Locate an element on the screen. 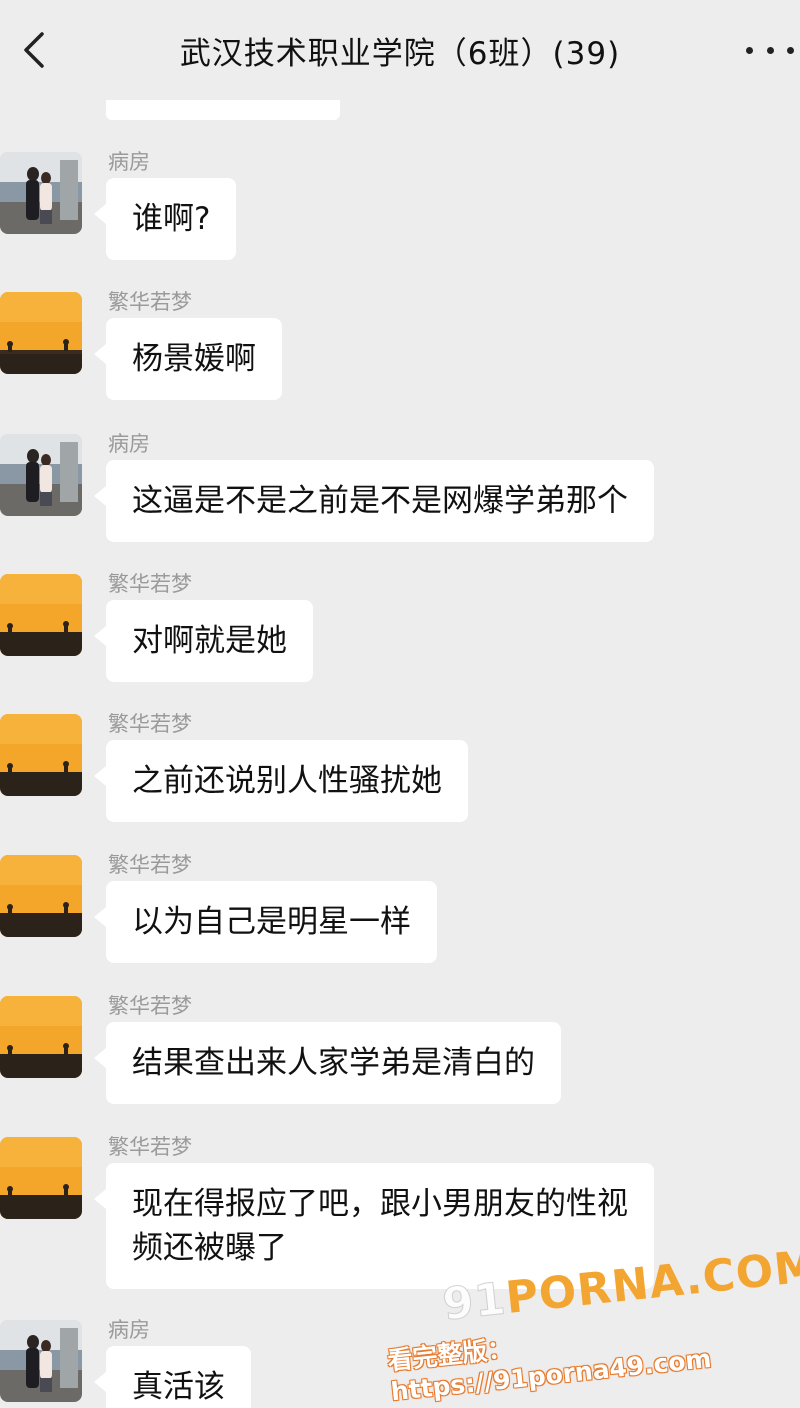 This screenshot has height=1408, width=800. chat-title: 武汉技术职业学院（6班）(39) is located at coordinates (400, 53).